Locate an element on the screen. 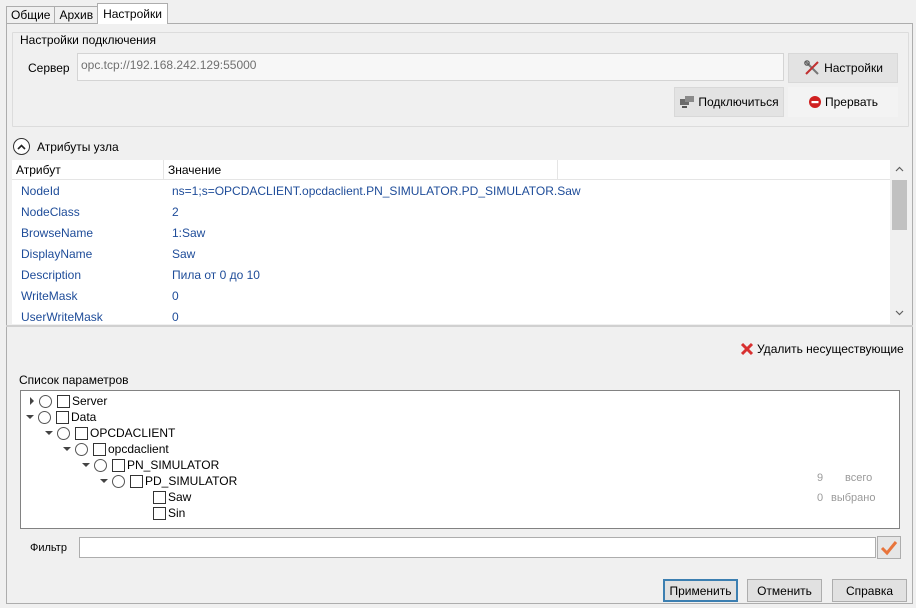 The width and height of the screenshot is (916, 608). tools-icon is located at coordinates (811, 67).